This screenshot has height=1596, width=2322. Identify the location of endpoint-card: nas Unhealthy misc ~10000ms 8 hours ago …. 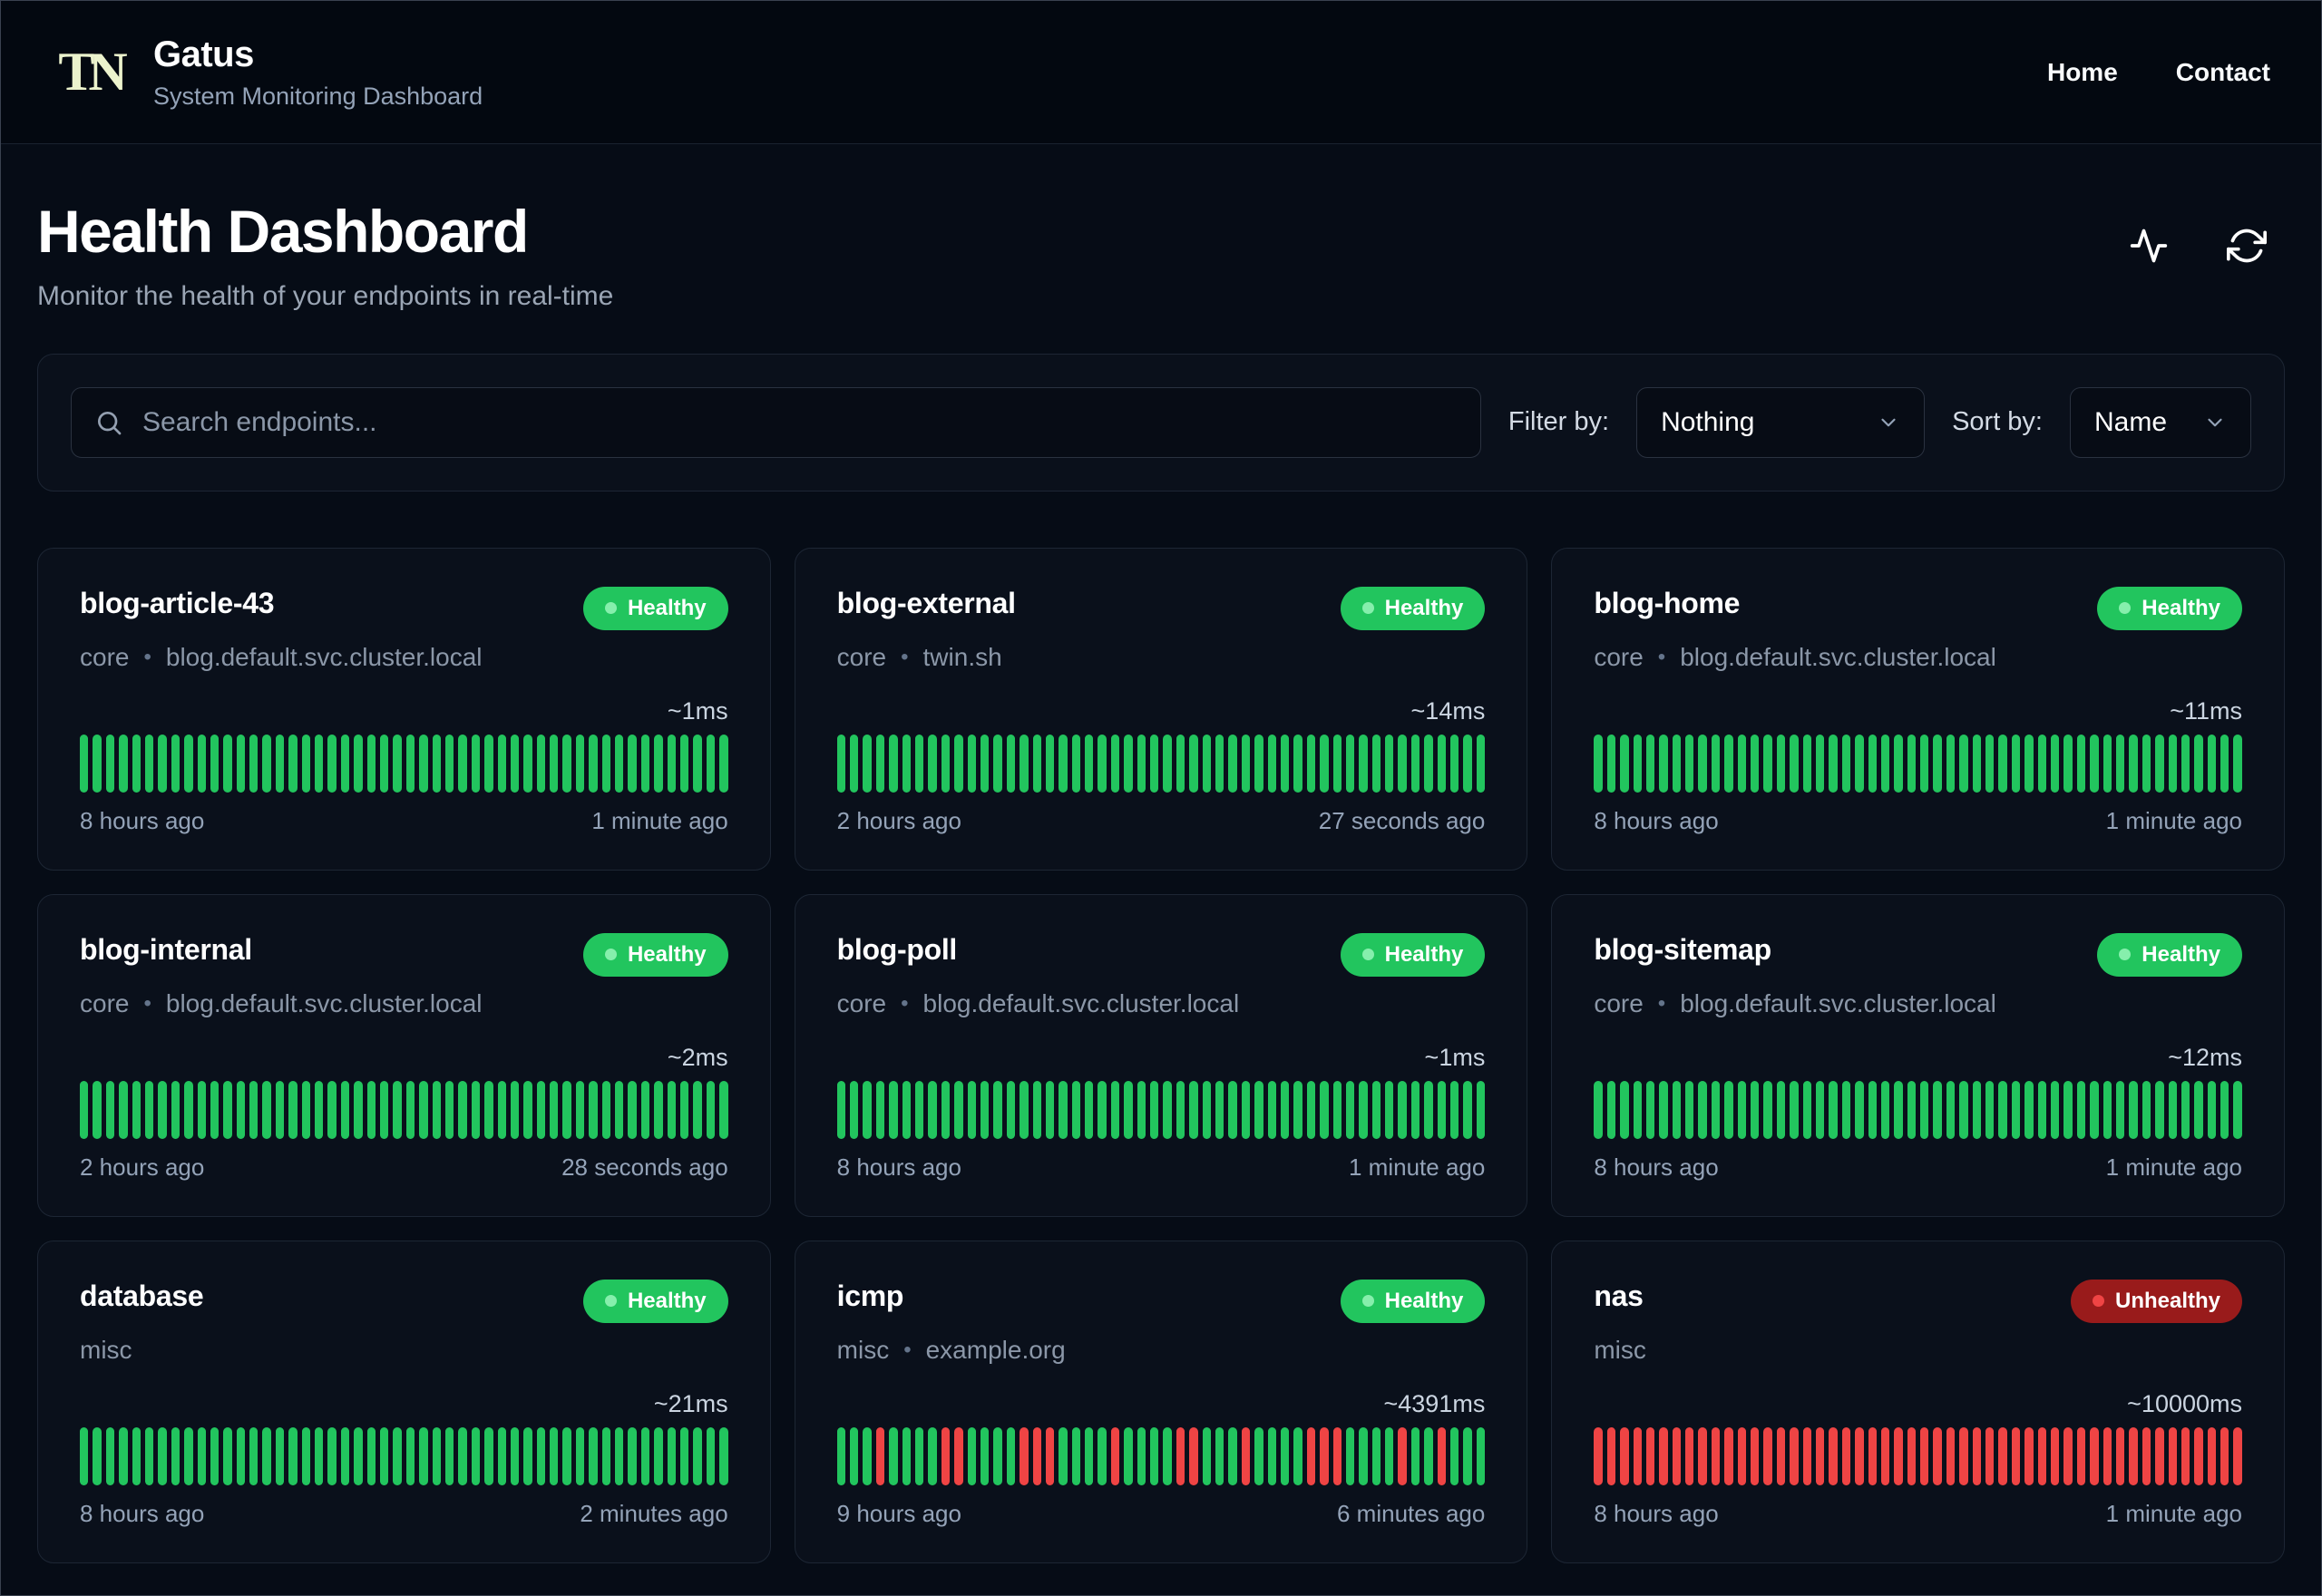
(1918, 1401).